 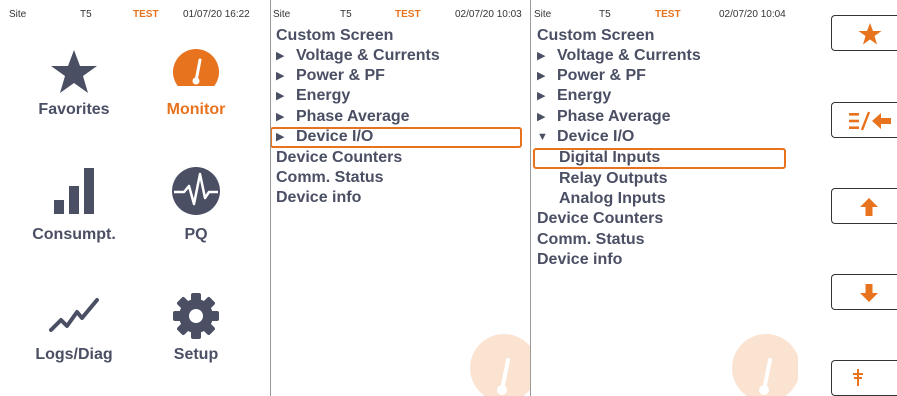 I want to click on tile-monitor: Monitor, so click(x=196, y=85).